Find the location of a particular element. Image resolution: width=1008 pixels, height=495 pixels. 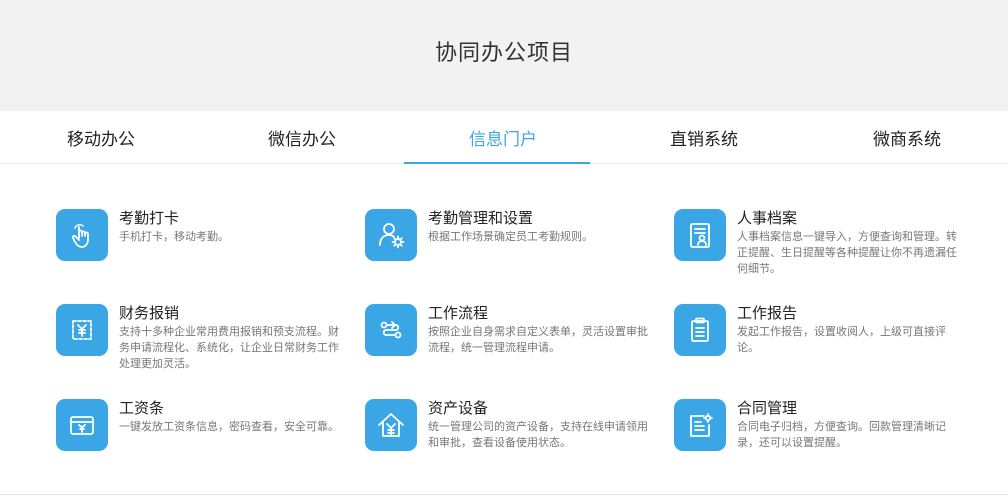

tab-direct-sales: 直销系统 is located at coordinates (704, 137).